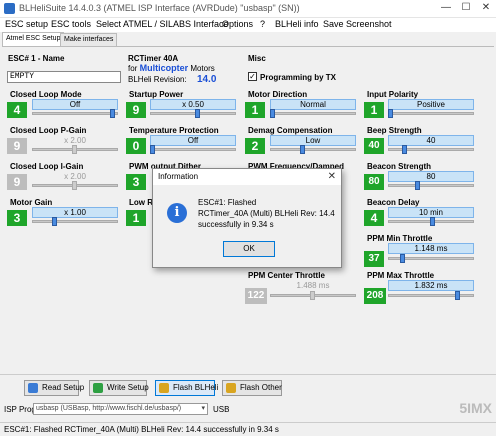  What do you see at coordinates (54, 221) in the screenshot?
I see `motor-gain-thumb` at bounding box center [54, 221].